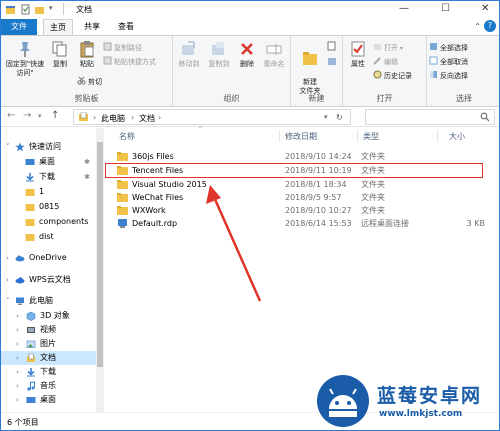 Image resolution: width=500 pixels, height=431 pixels. I want to click on file-size: 3 KB, so click(475, 223).